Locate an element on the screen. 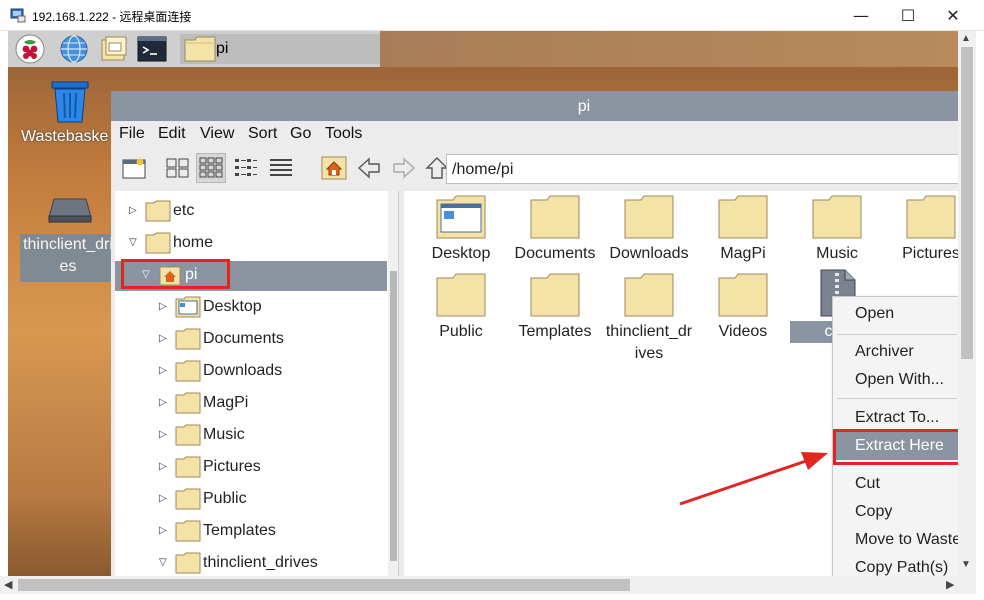  tree-item-label: Desktop is located at coordinates (232, 306).